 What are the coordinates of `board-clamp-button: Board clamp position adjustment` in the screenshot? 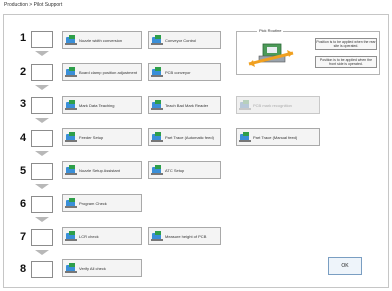 It's located at (102, 72).